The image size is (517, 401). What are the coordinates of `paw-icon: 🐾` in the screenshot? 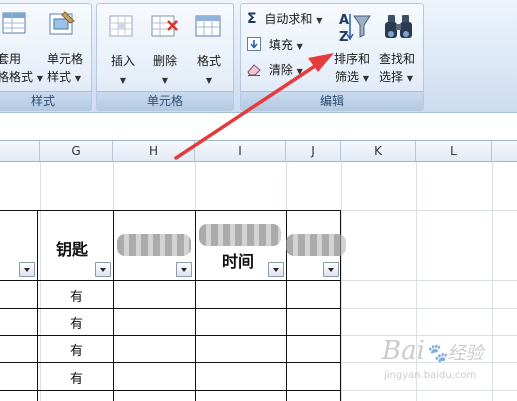 It's located at (436, 353).